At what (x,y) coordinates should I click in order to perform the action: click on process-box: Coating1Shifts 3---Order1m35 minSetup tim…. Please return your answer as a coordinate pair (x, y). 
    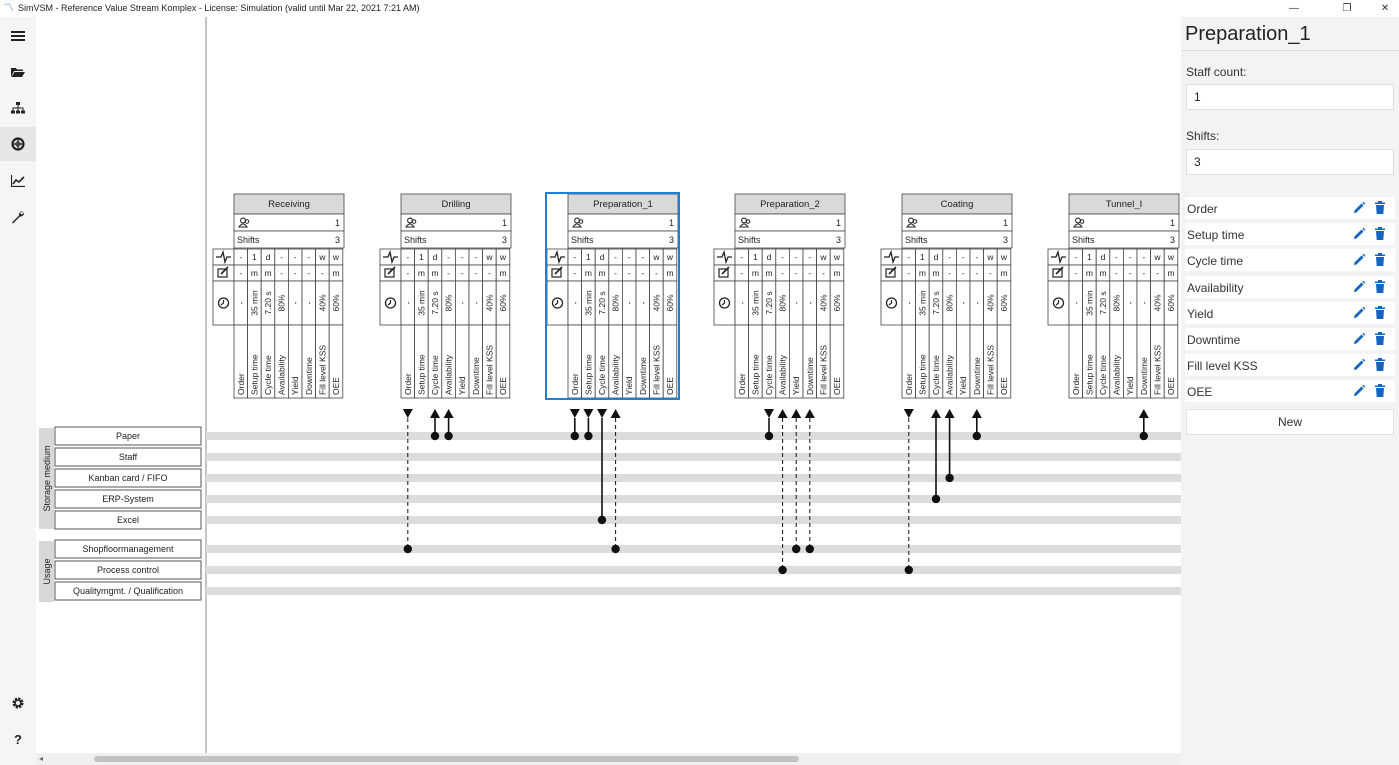
    Looking at the image, I should click on (946, 296).